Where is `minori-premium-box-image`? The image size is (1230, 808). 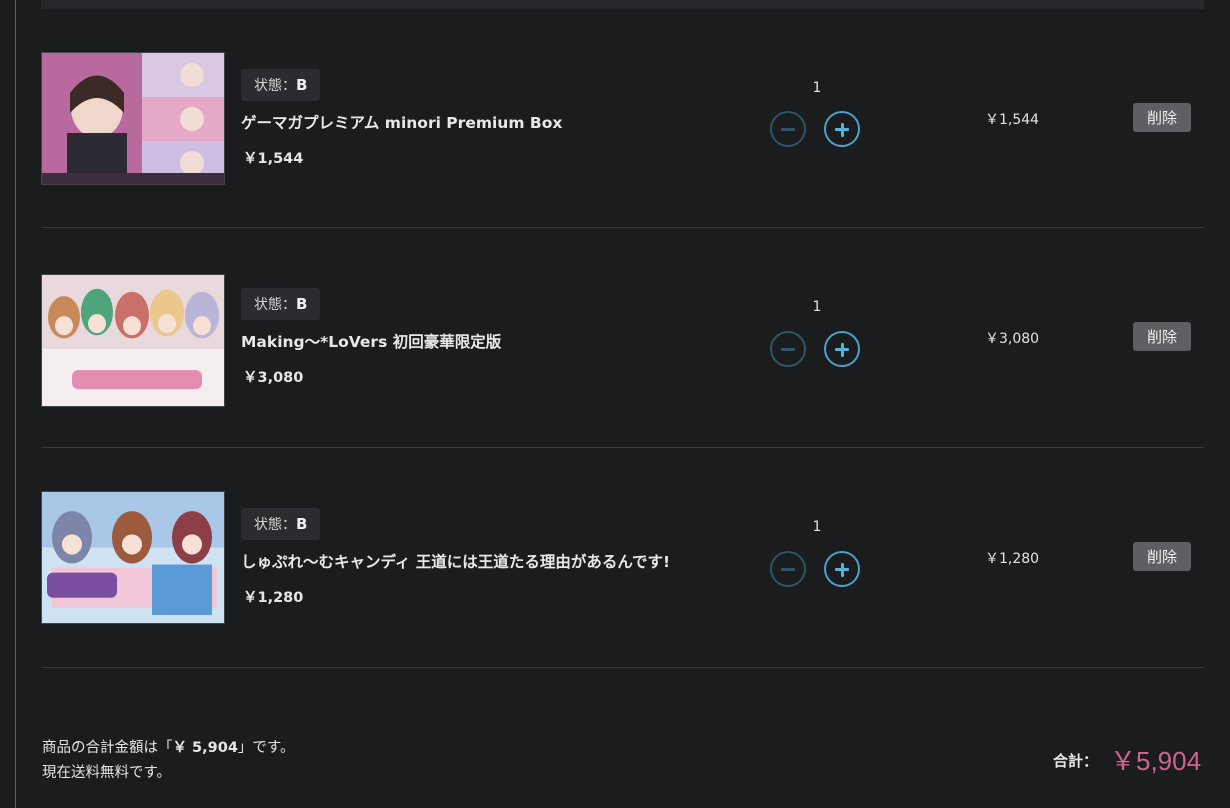 minori-premium-box-image is located at coordinates (133, 118).